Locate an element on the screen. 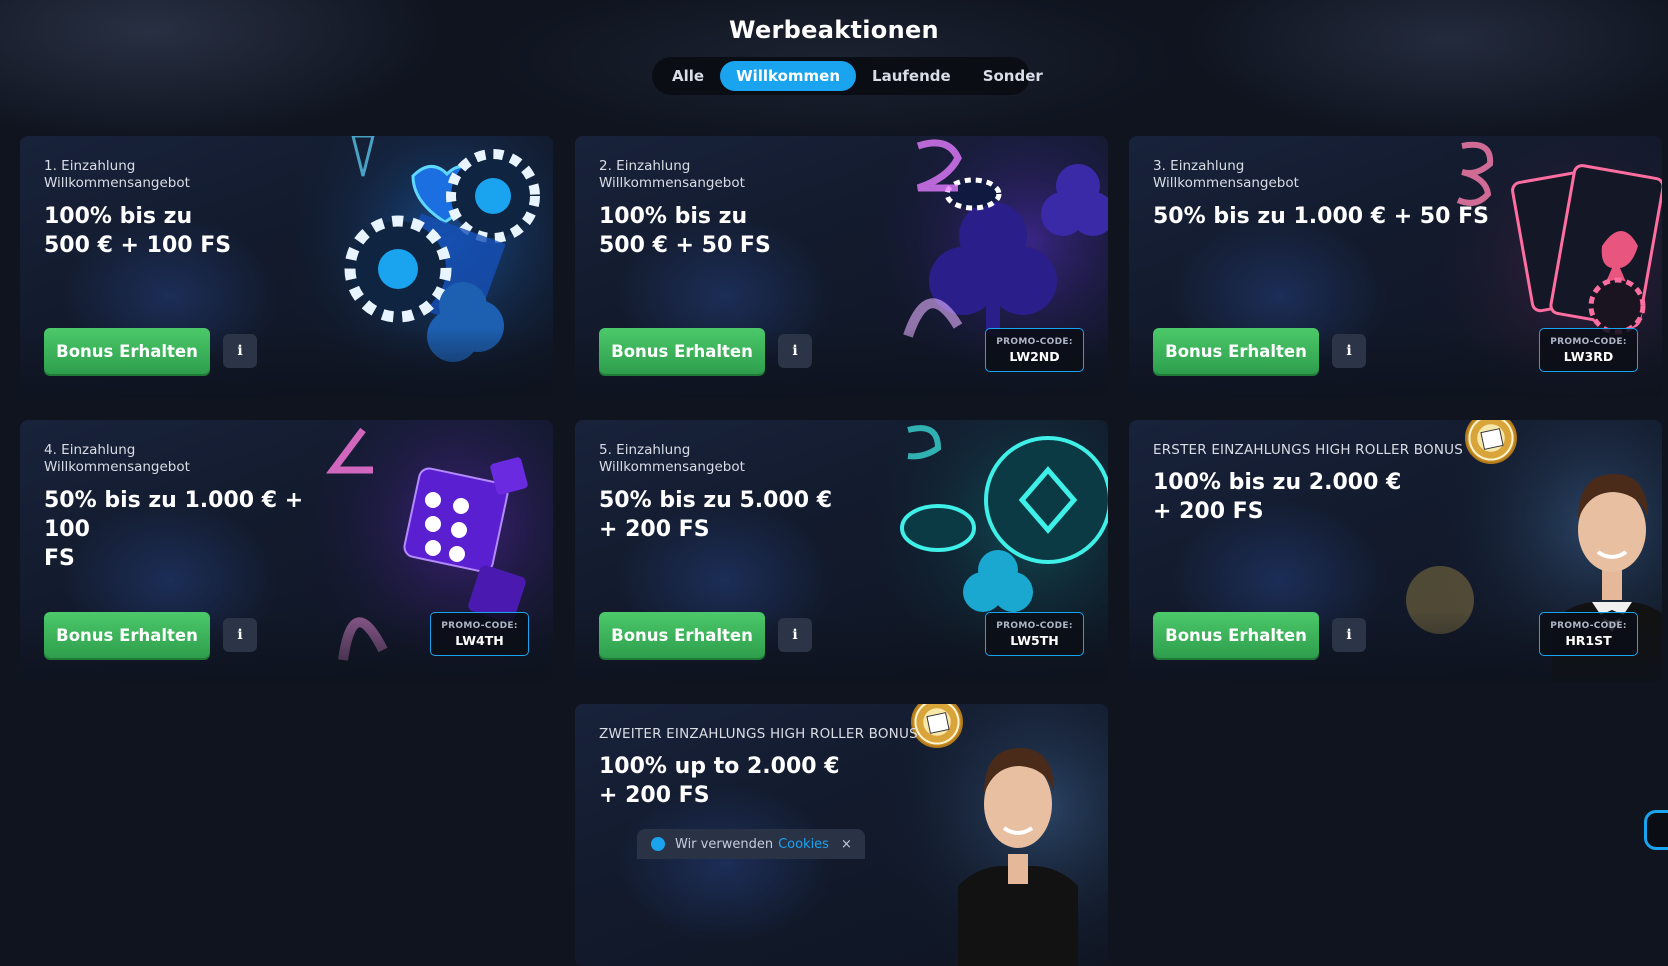 The height and width of the screenshot is (966, 1668). promo-code-box: PROMO-CODE: LW2ND is located at coordinates (1034, 350).